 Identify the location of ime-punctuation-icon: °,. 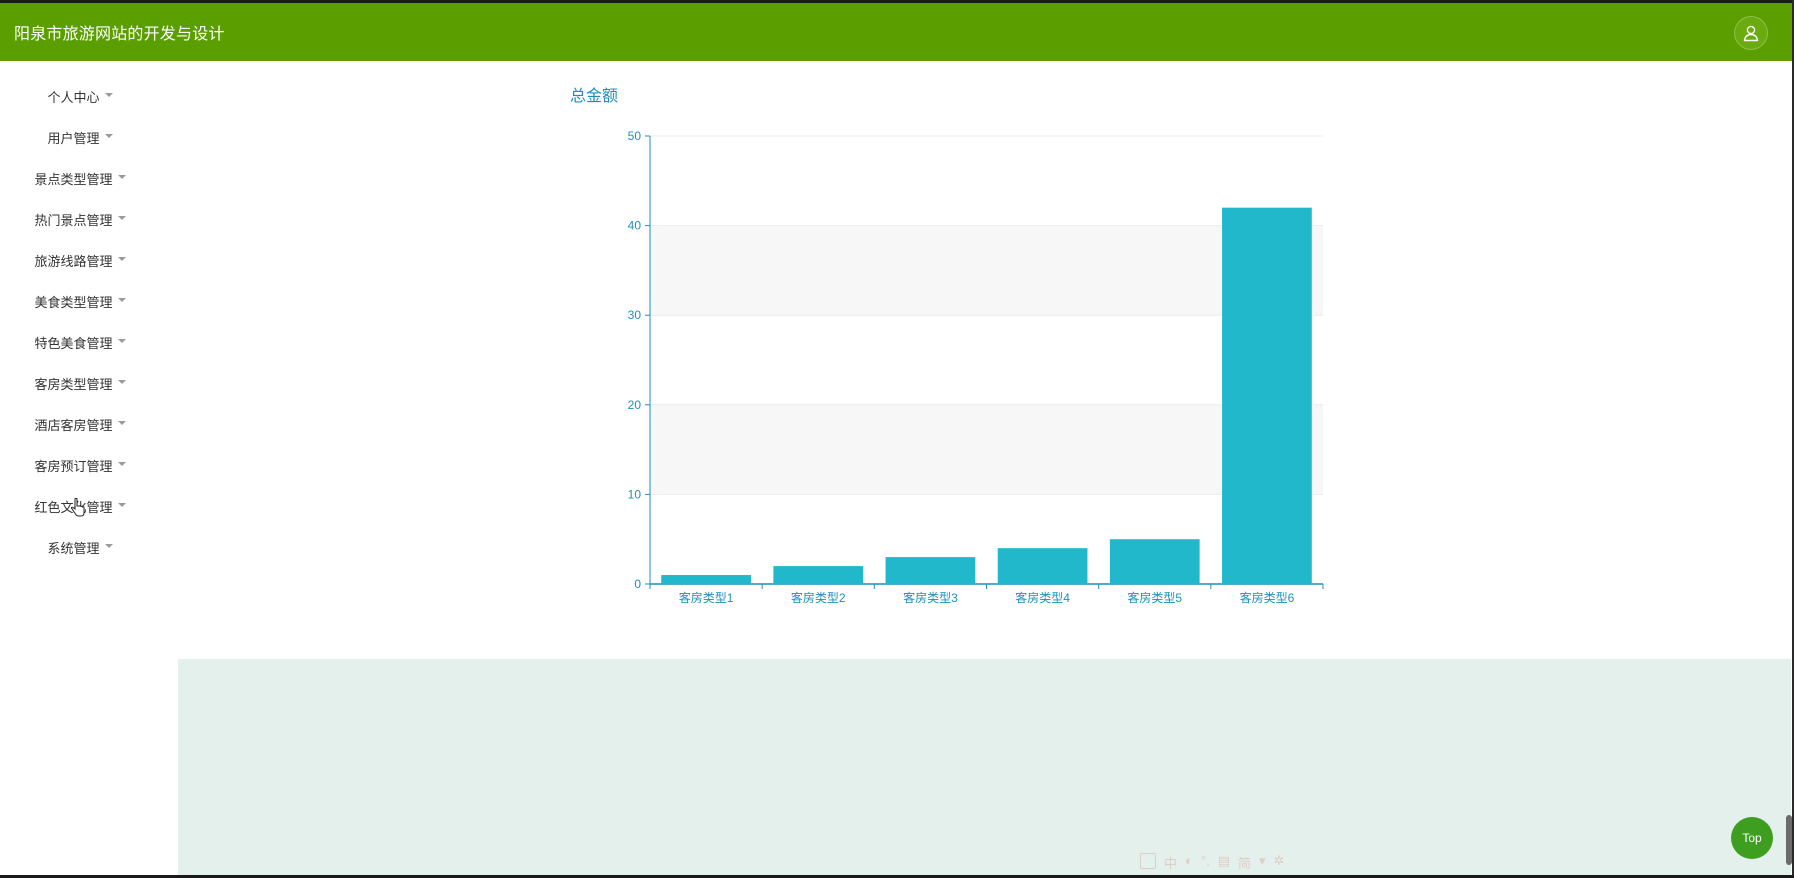
(1205, 862).